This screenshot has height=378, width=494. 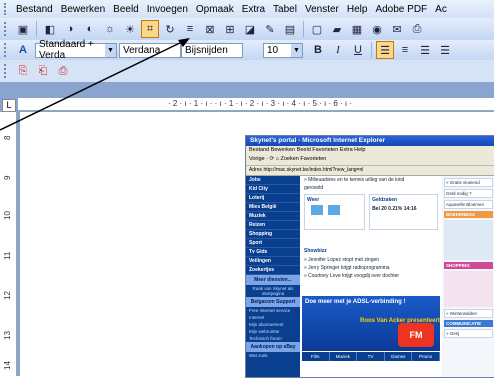 I want to click on news-title: Showbizz, so click(x=315, y=251).